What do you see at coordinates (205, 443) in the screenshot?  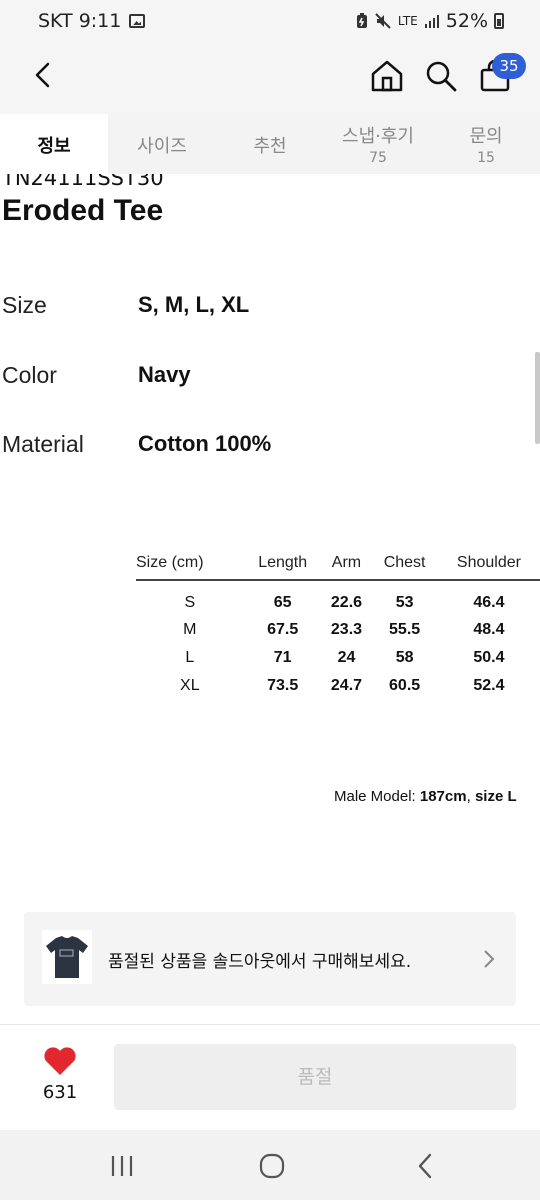 I see `spec-value: Cotton 100%` at bounding box center [205, 443].